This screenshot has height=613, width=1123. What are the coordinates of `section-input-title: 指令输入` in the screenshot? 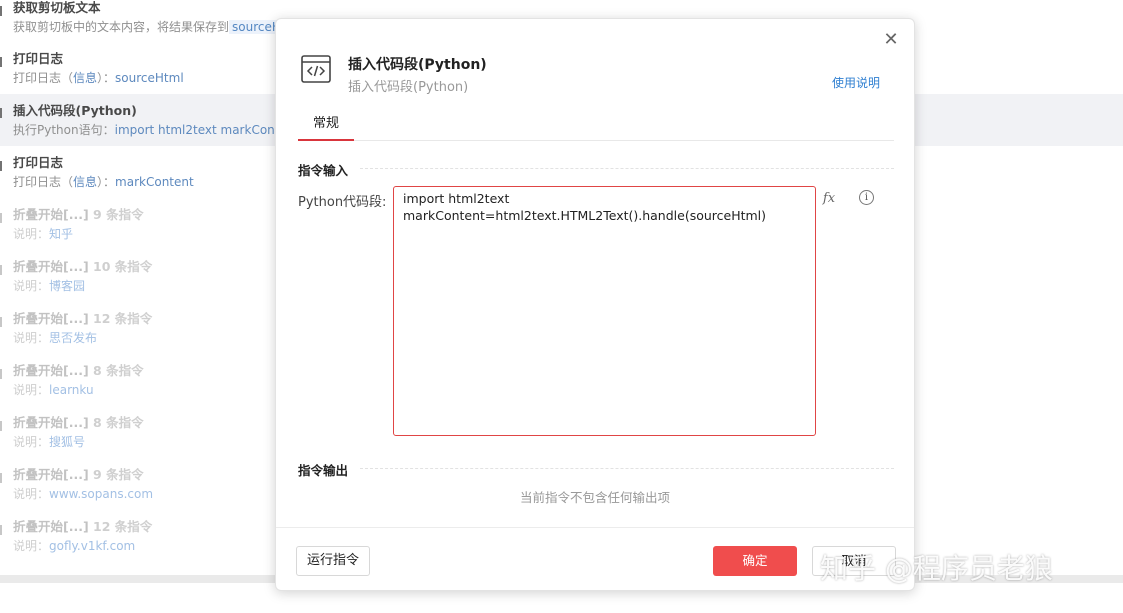 It's located at (323, 170).